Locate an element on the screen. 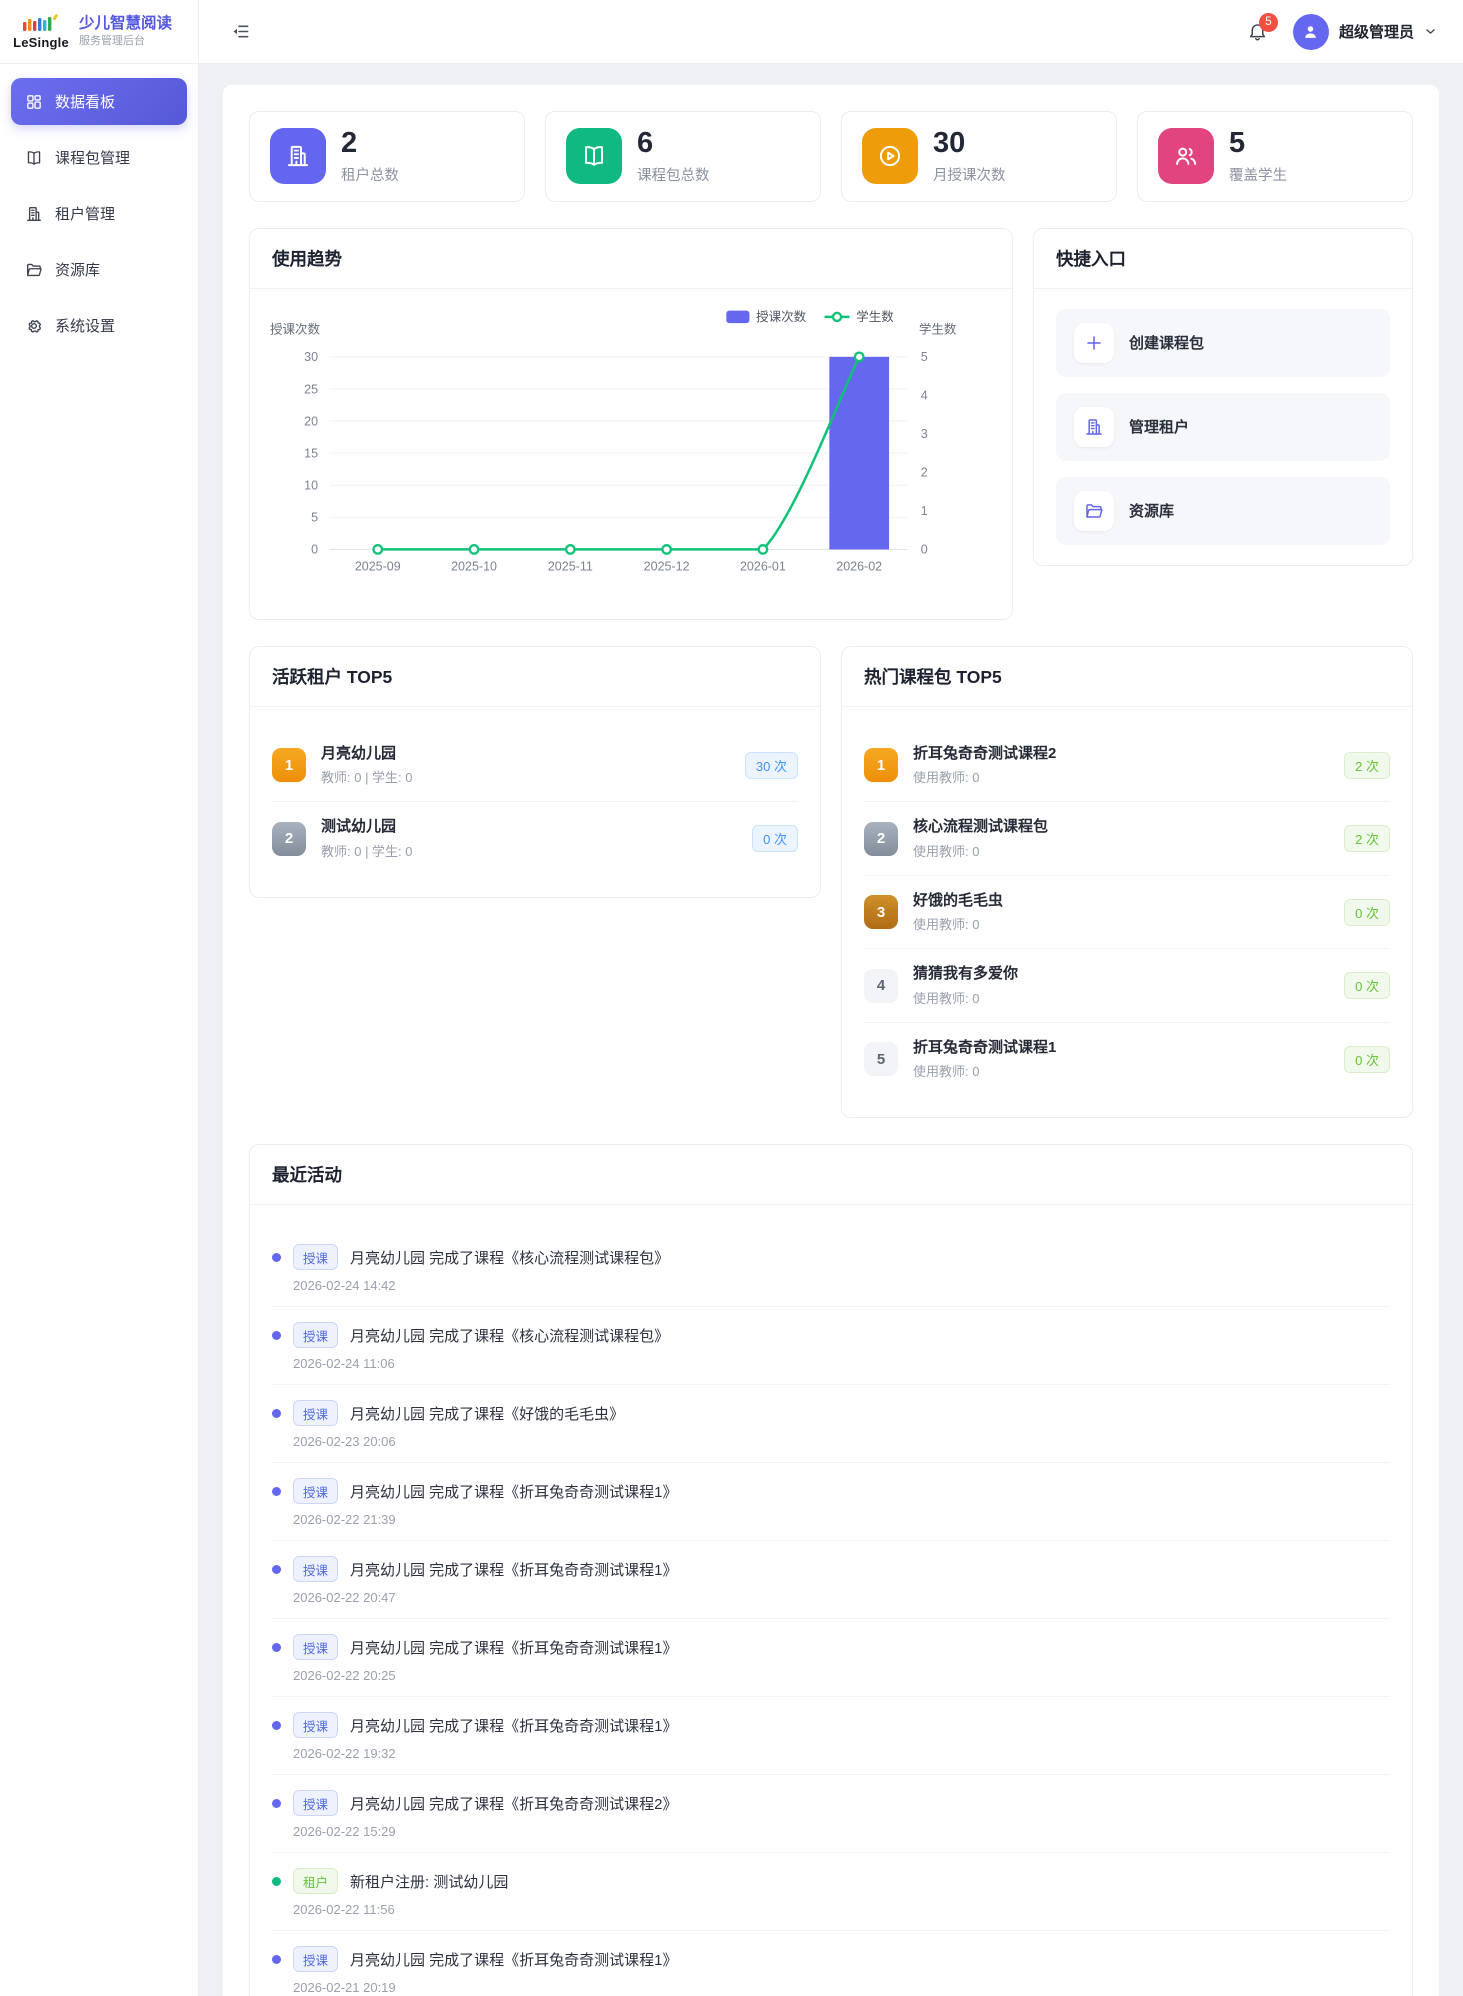 Image resolution: width=1463 pixels, height=1996 pixels. quick-entry-building: 管理租户 is located at coordinates (1223, 426).